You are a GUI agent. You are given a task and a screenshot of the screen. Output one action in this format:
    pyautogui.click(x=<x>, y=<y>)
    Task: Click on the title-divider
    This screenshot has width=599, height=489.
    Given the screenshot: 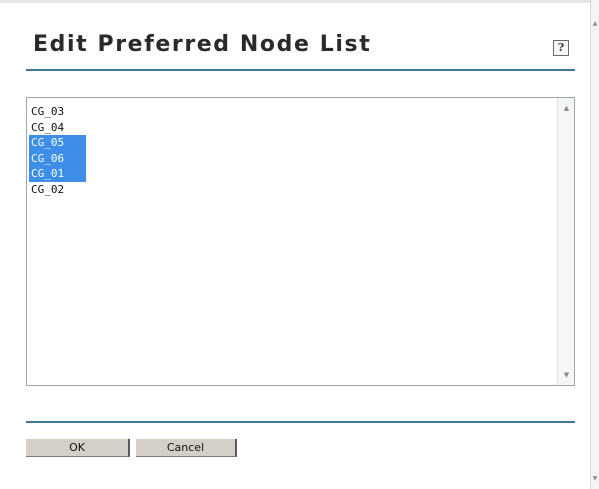 What is the action you would take?
    pyautogui.click(x=300, y=70)
    